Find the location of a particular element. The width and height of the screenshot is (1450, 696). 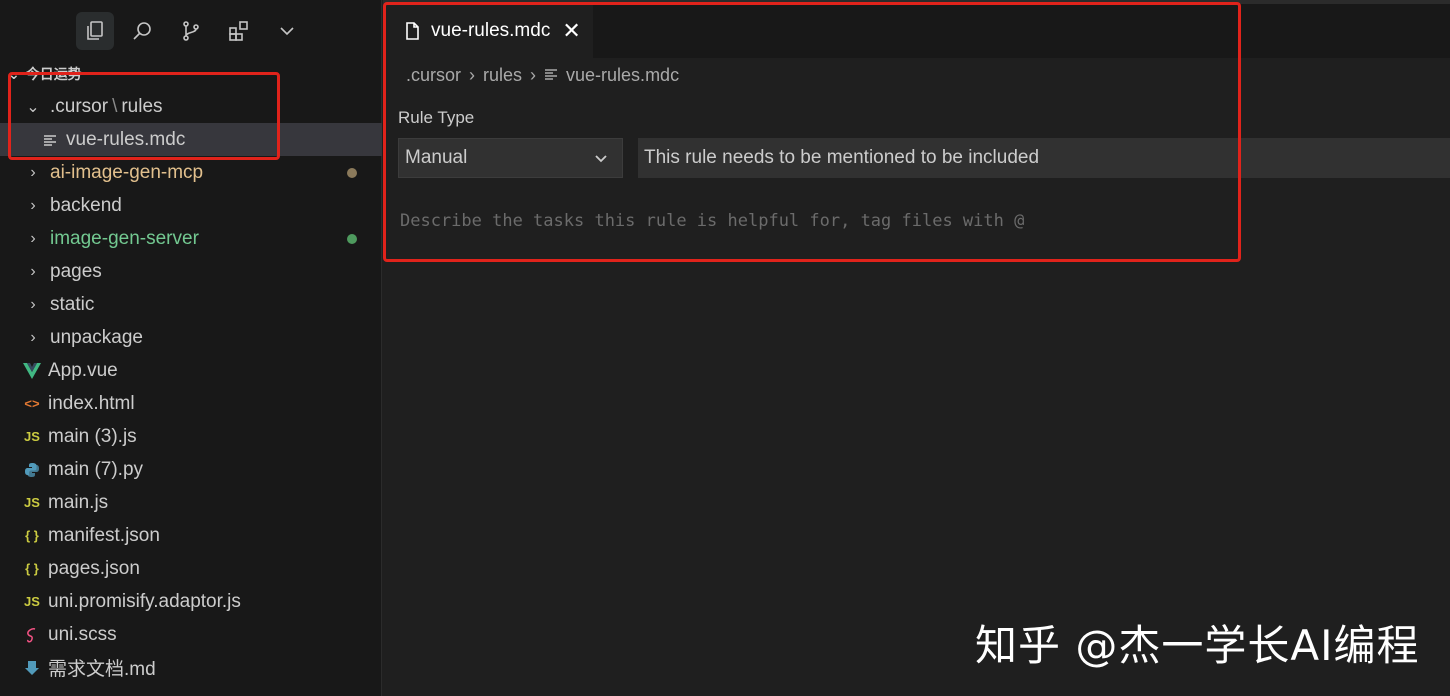

file-icon is located at coordinates (412, 31).